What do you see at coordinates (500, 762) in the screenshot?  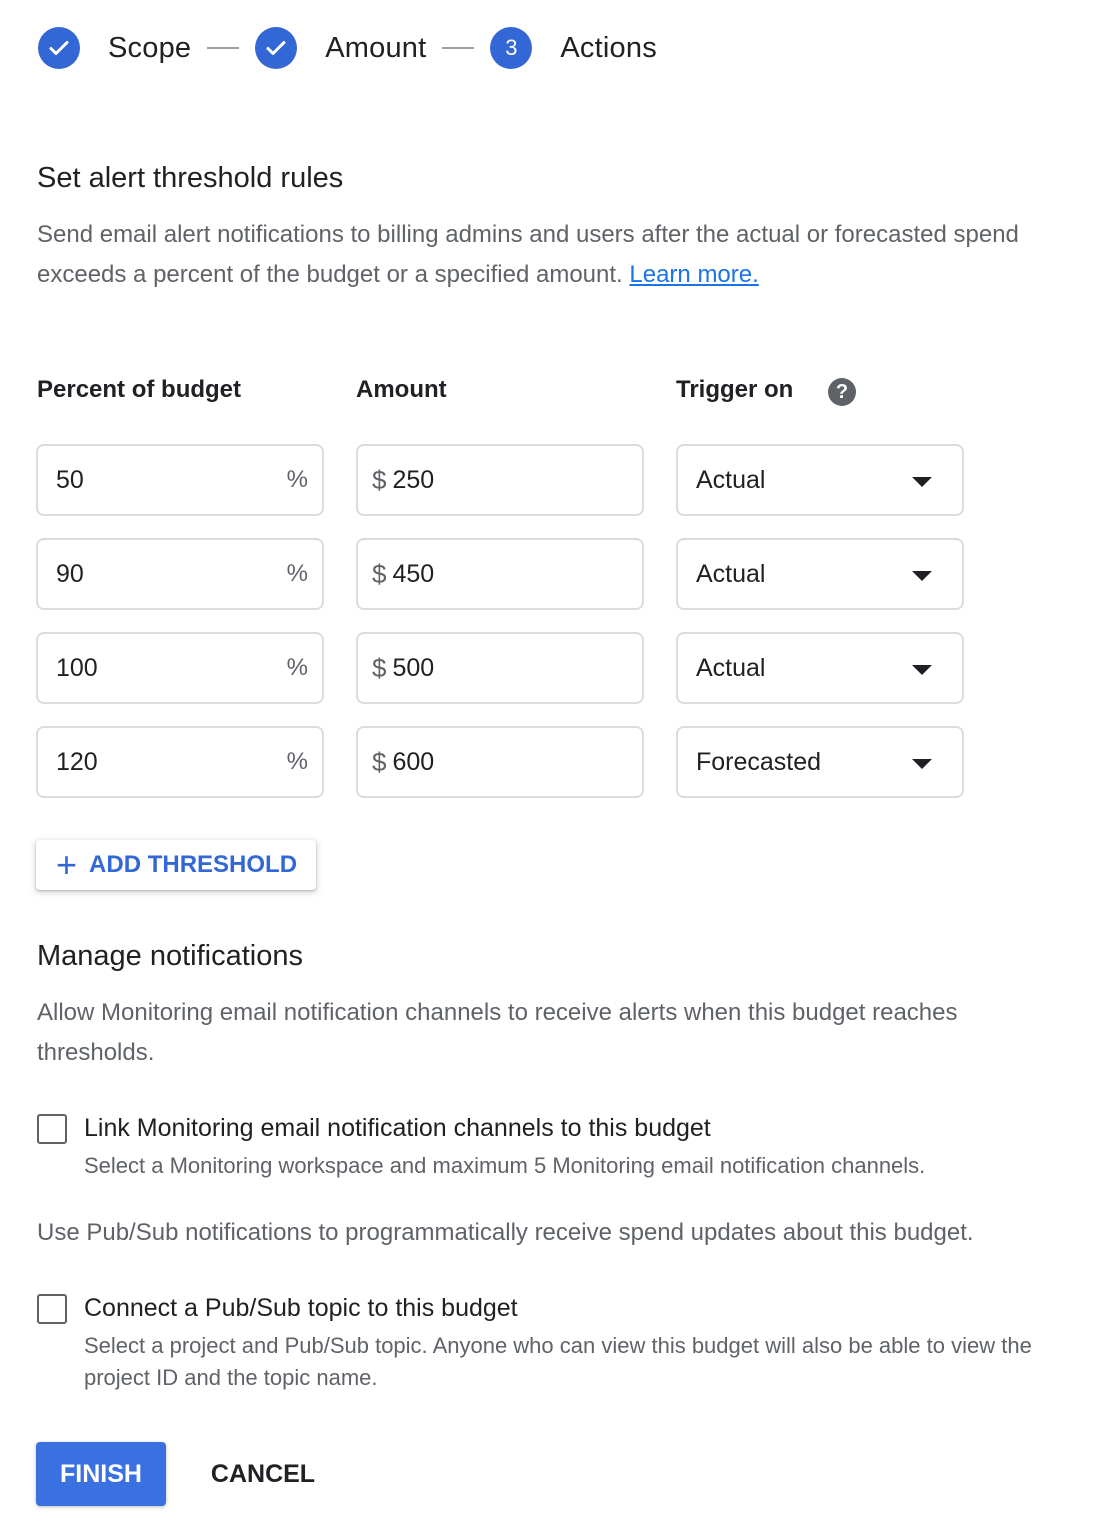 I see `amount-input: $ 600` at bounding box center [500, 762].